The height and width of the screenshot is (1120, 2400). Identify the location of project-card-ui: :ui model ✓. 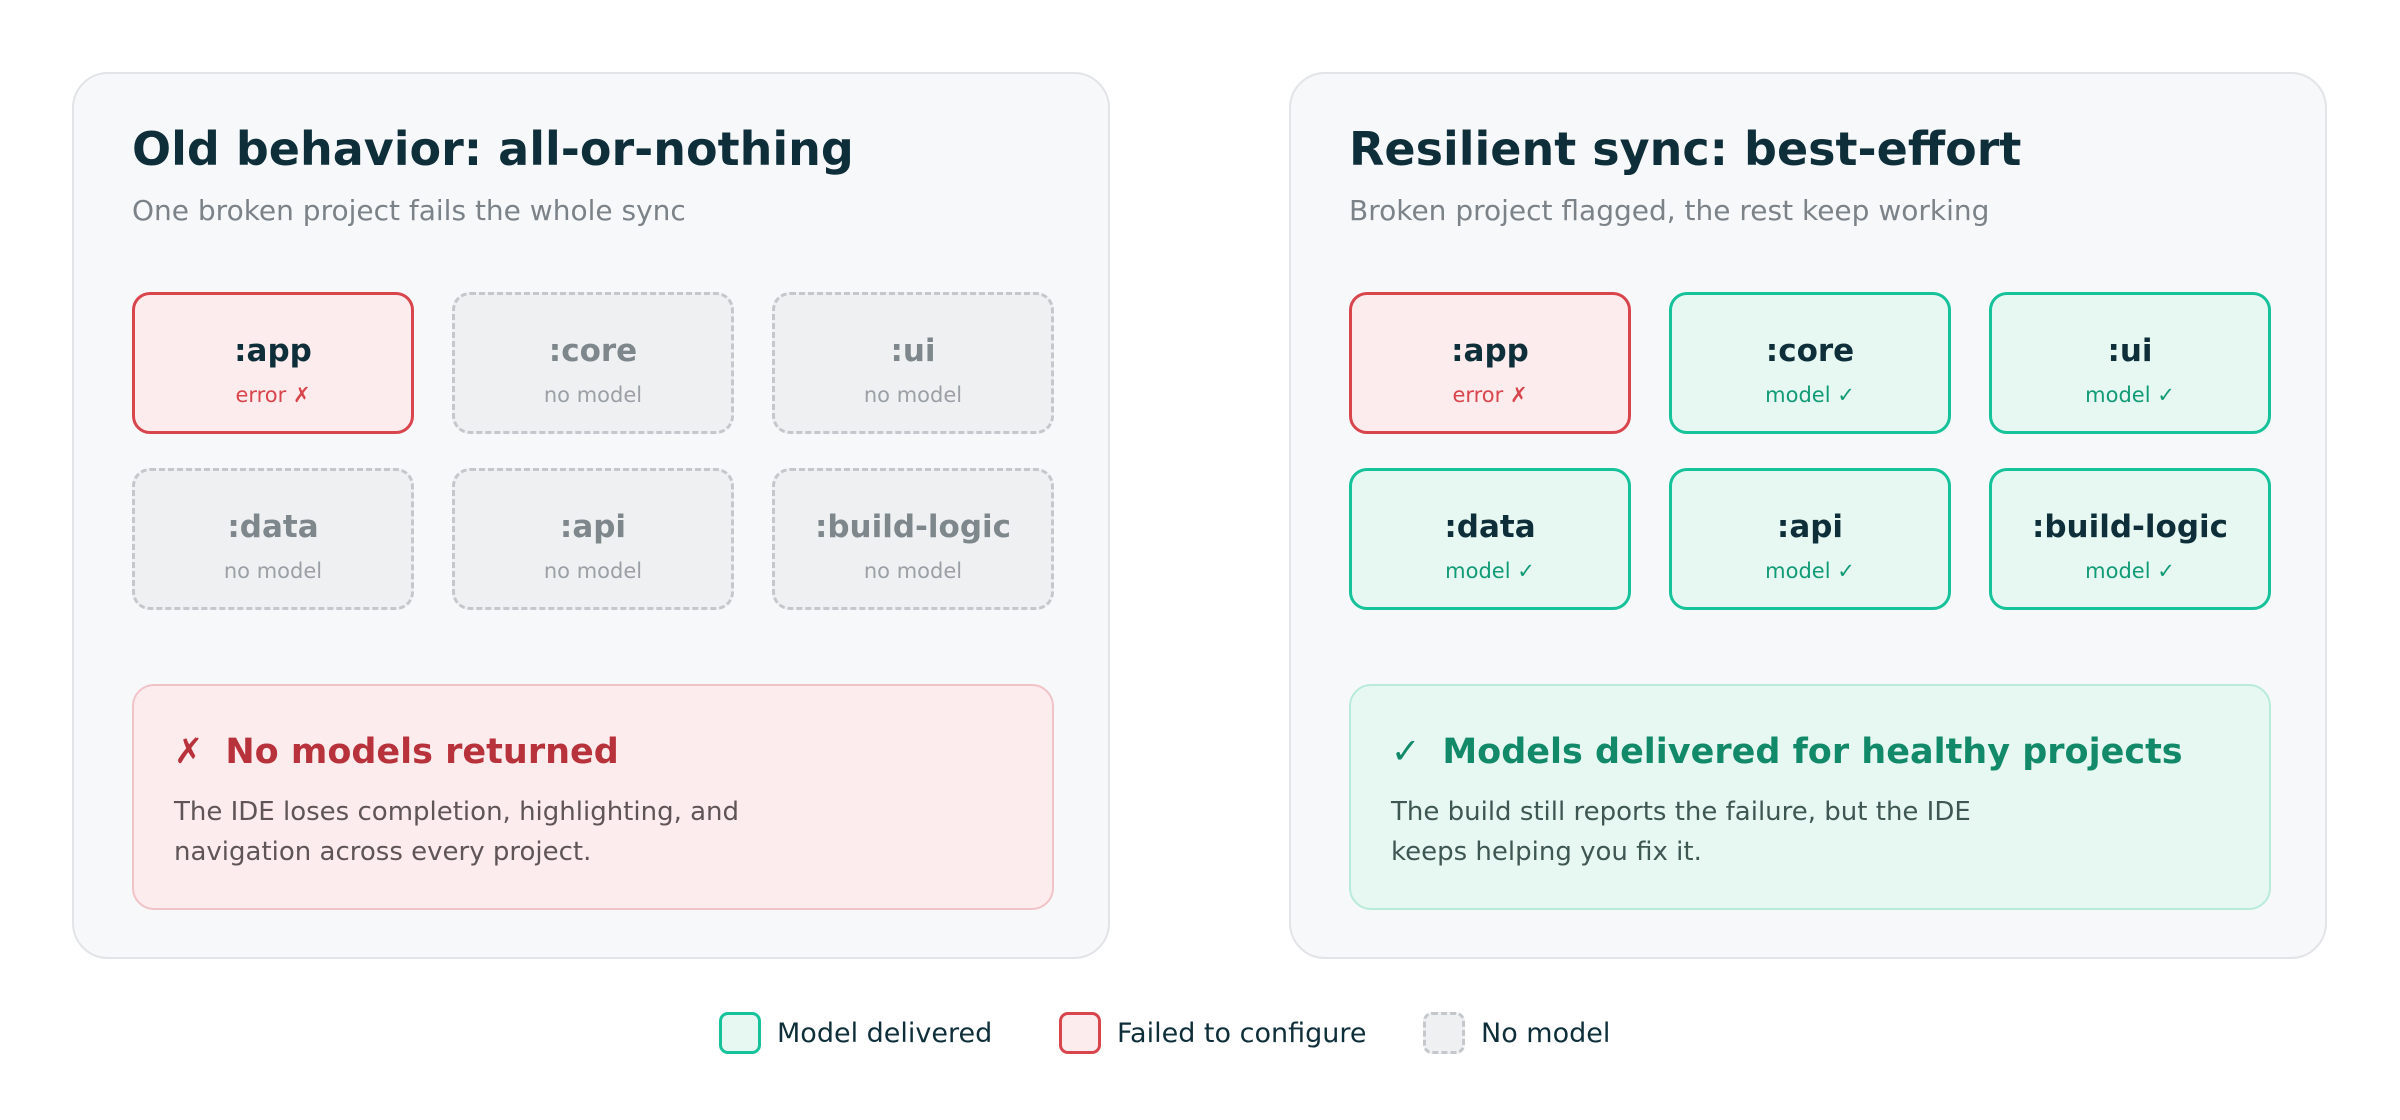
(2130, 363).